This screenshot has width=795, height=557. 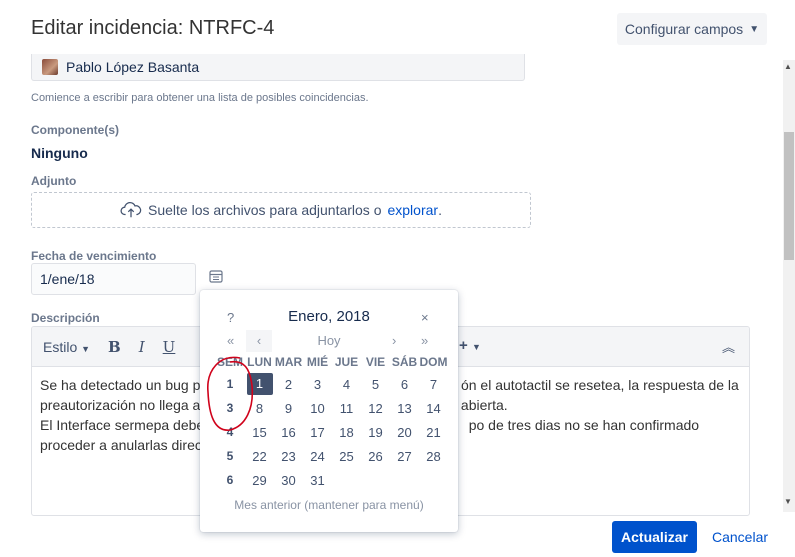 What do you see at coordinates (404, 432) in the screenshot?
I see `datepicker-day: 20` at bounding box center [404, 432].